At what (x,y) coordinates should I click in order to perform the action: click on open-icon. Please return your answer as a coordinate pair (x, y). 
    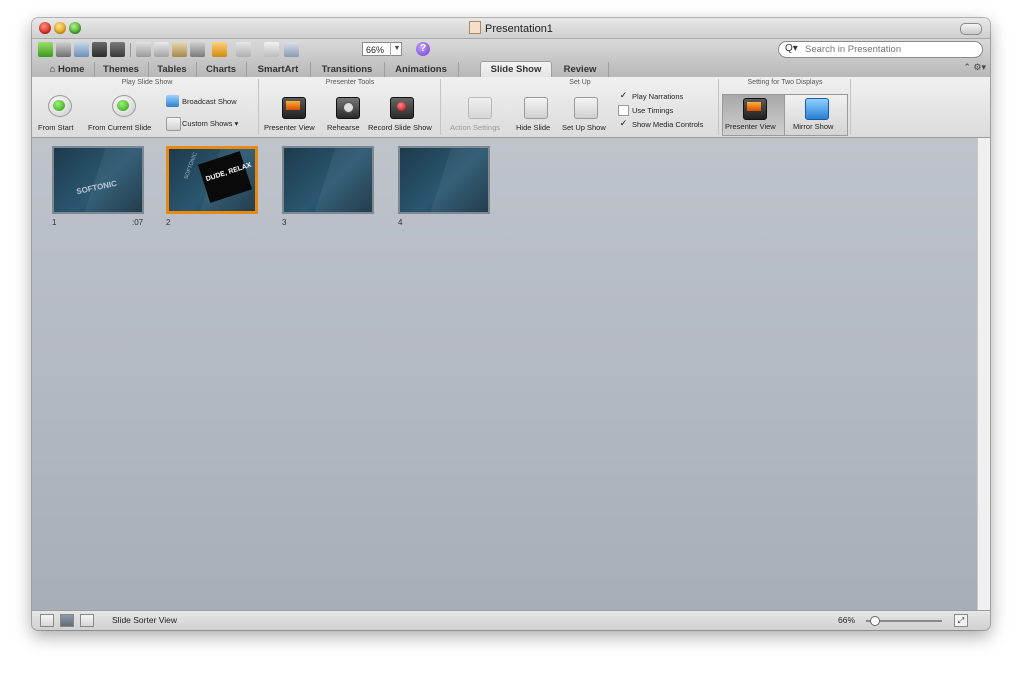
    Looking at the image, I should click on (81, 49).